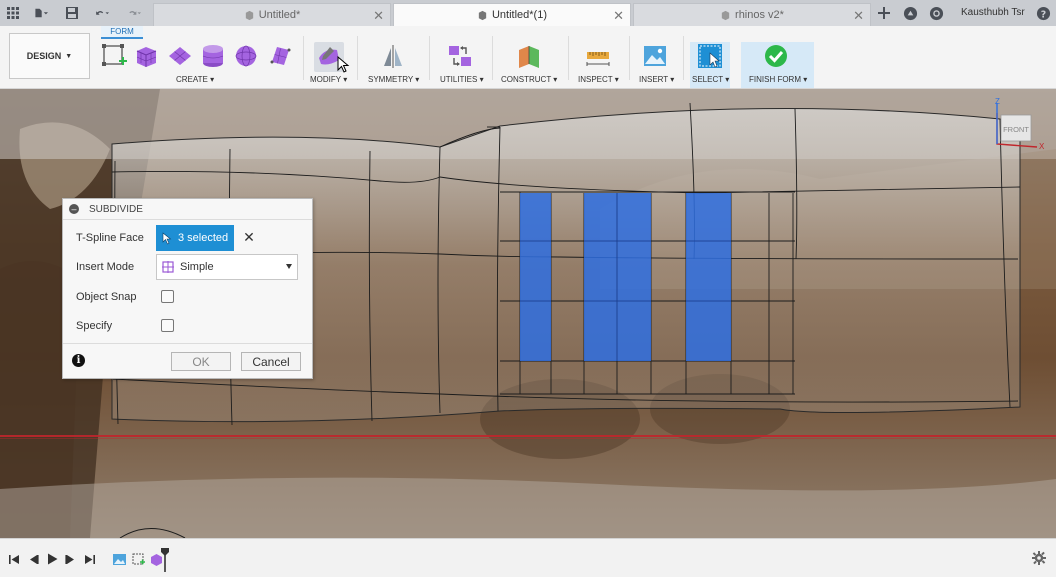 This screenshot has width=1056, height=577. What do you see at coordinates (165, 560) in the screenshot?
I see `timeline-marker-handle` at bounding box center [165, 560].